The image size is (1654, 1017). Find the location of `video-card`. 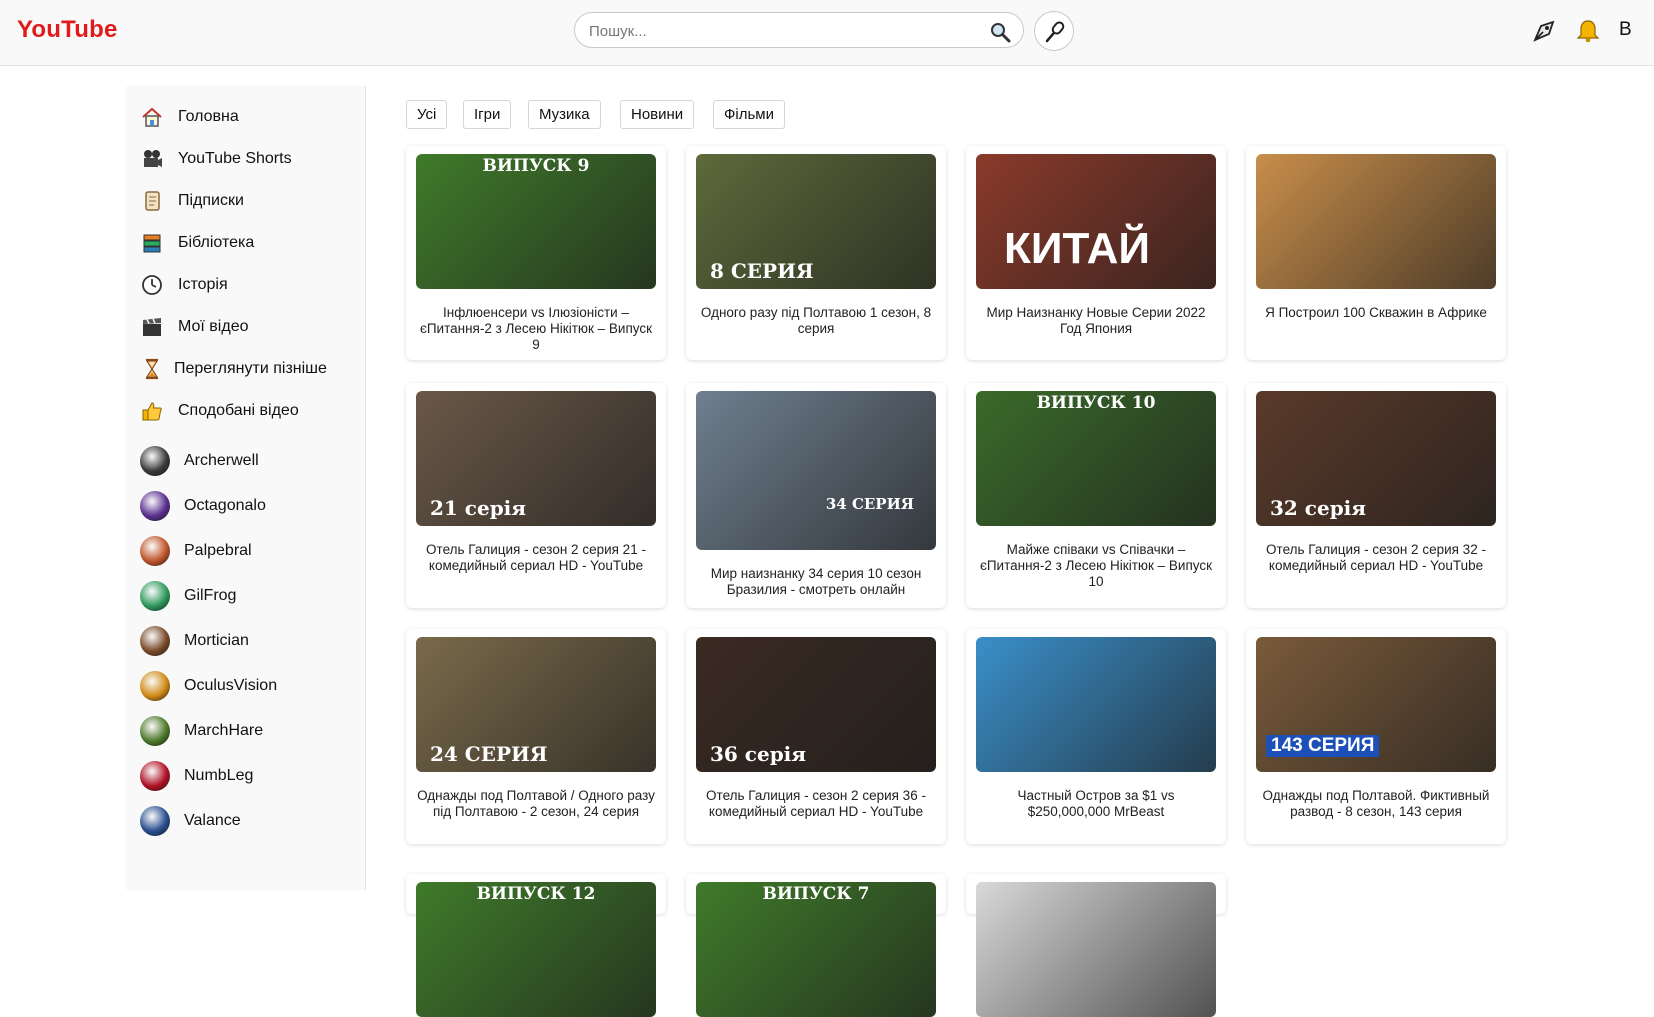

video-card is located at coordinates (1096, 945).